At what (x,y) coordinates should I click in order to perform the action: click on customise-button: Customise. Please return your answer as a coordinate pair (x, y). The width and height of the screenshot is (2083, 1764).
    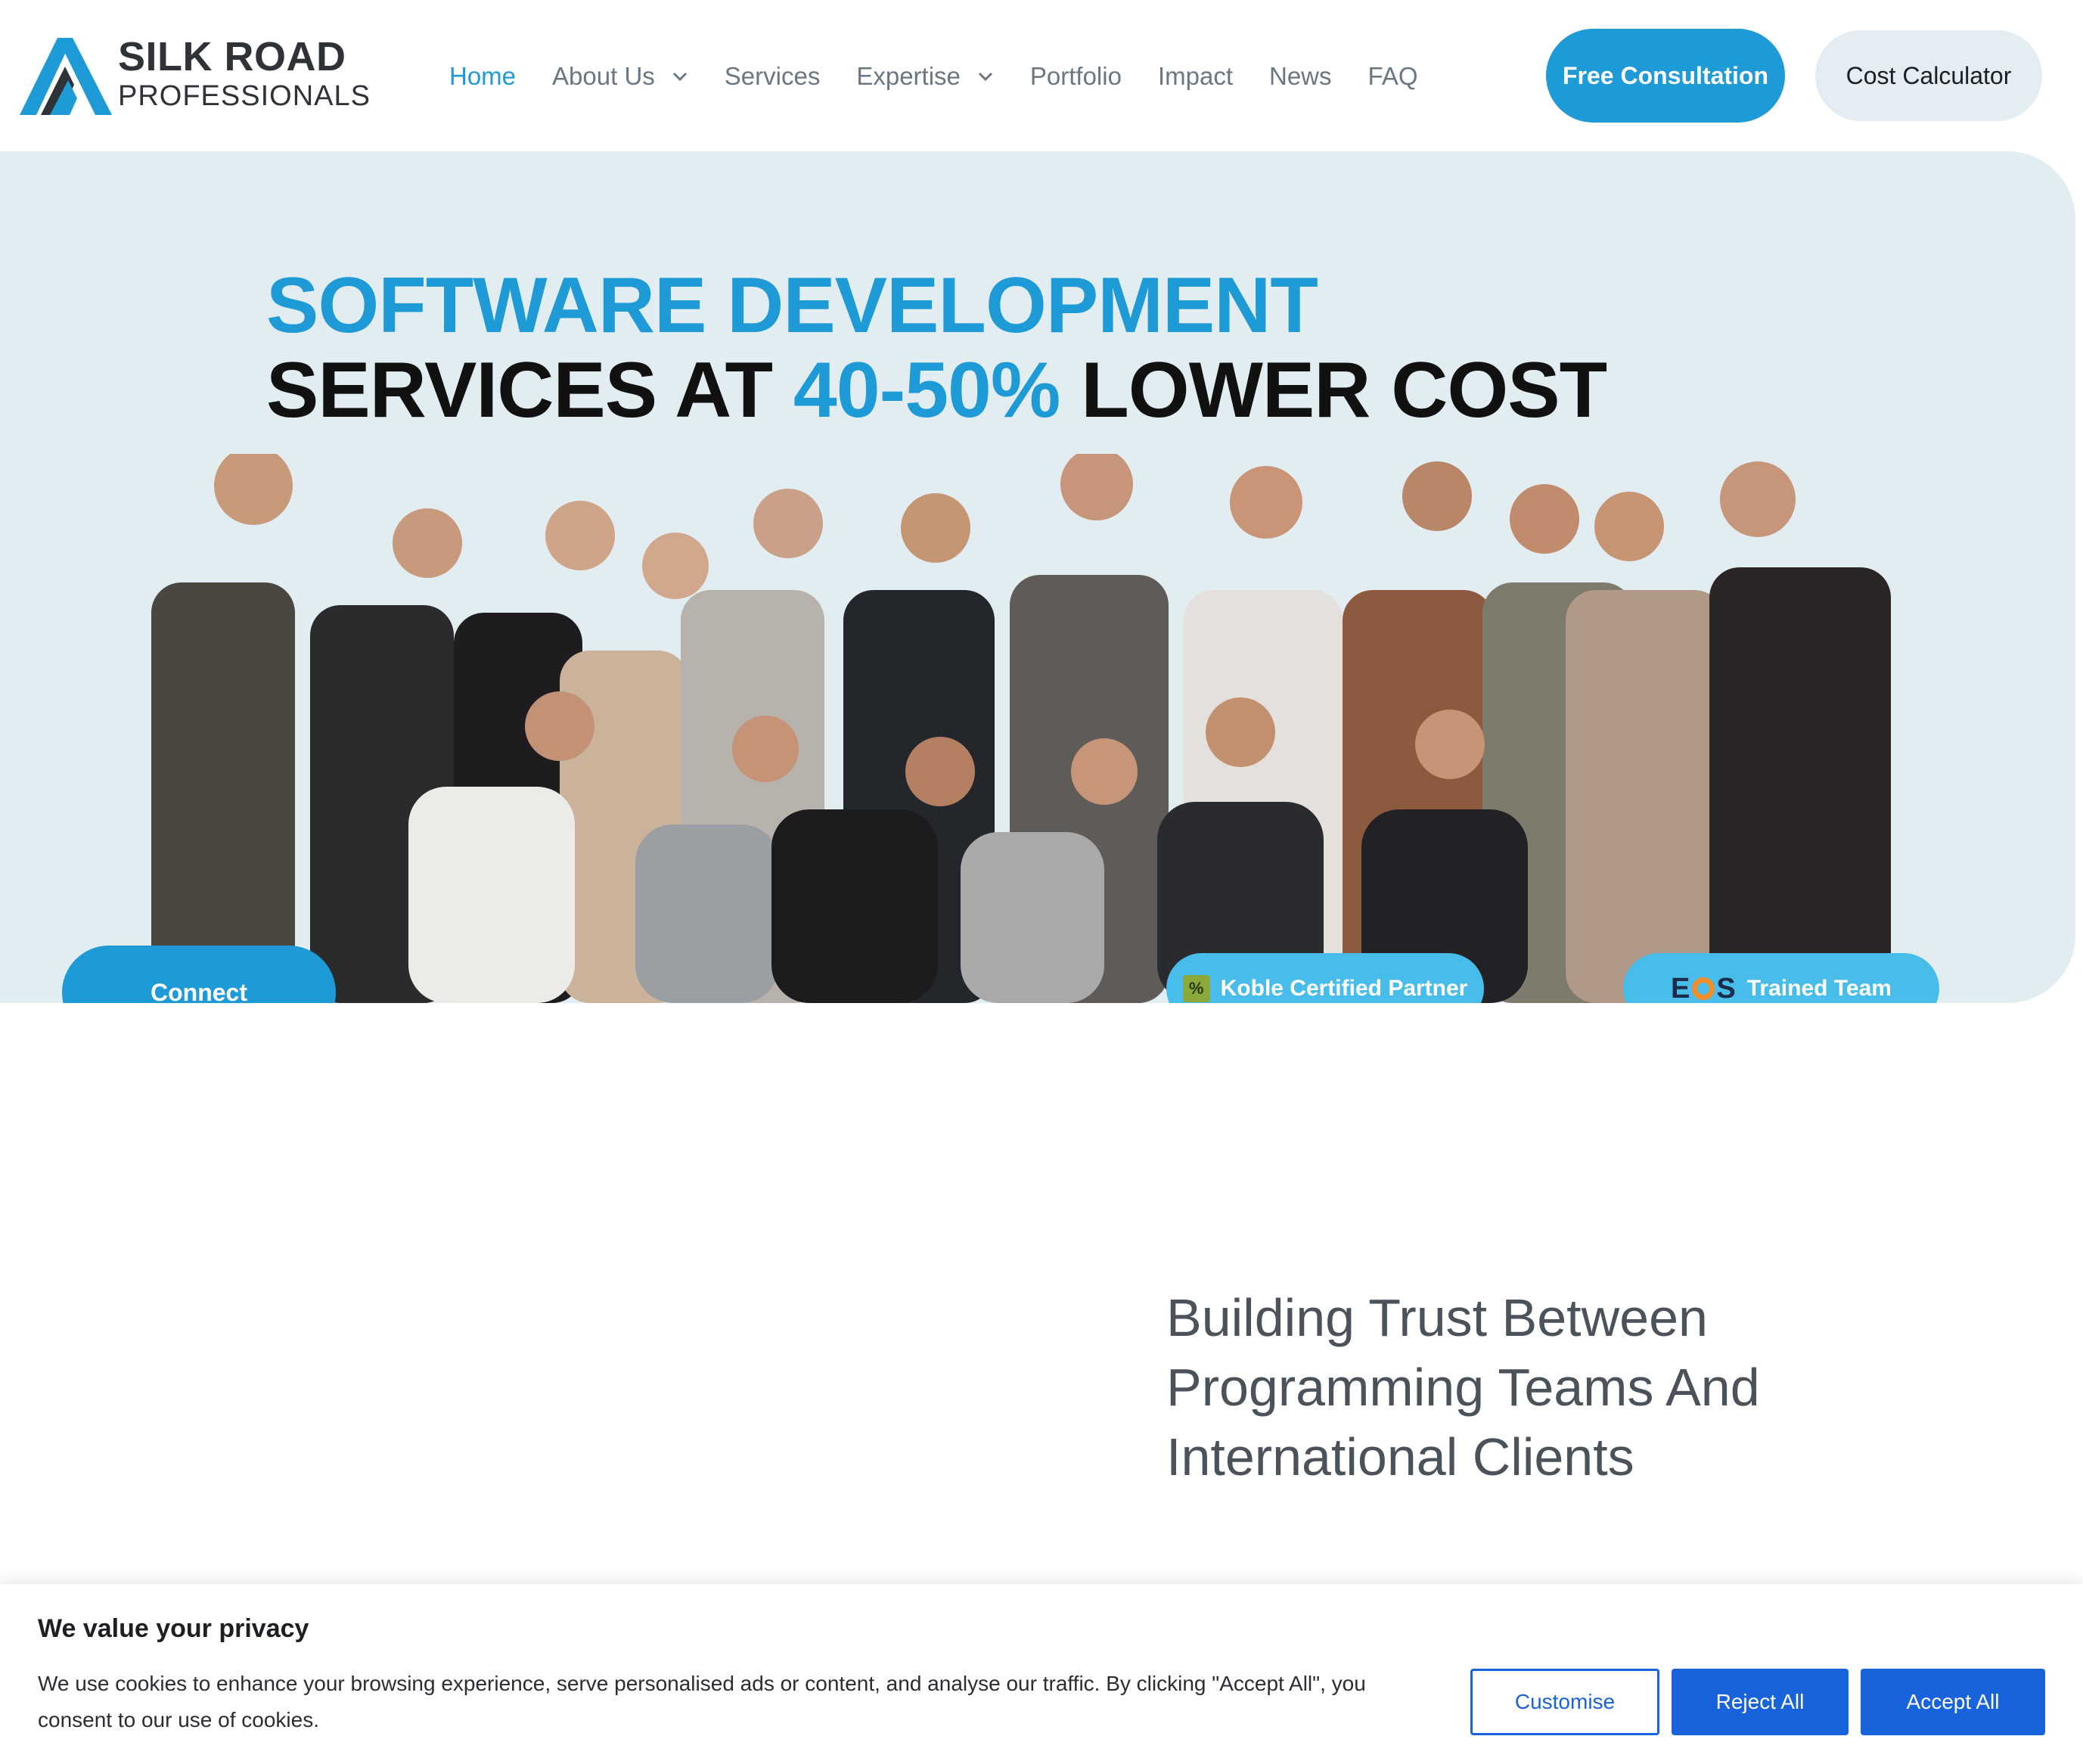
    Looking at the image, I should click on (1565, 1702).